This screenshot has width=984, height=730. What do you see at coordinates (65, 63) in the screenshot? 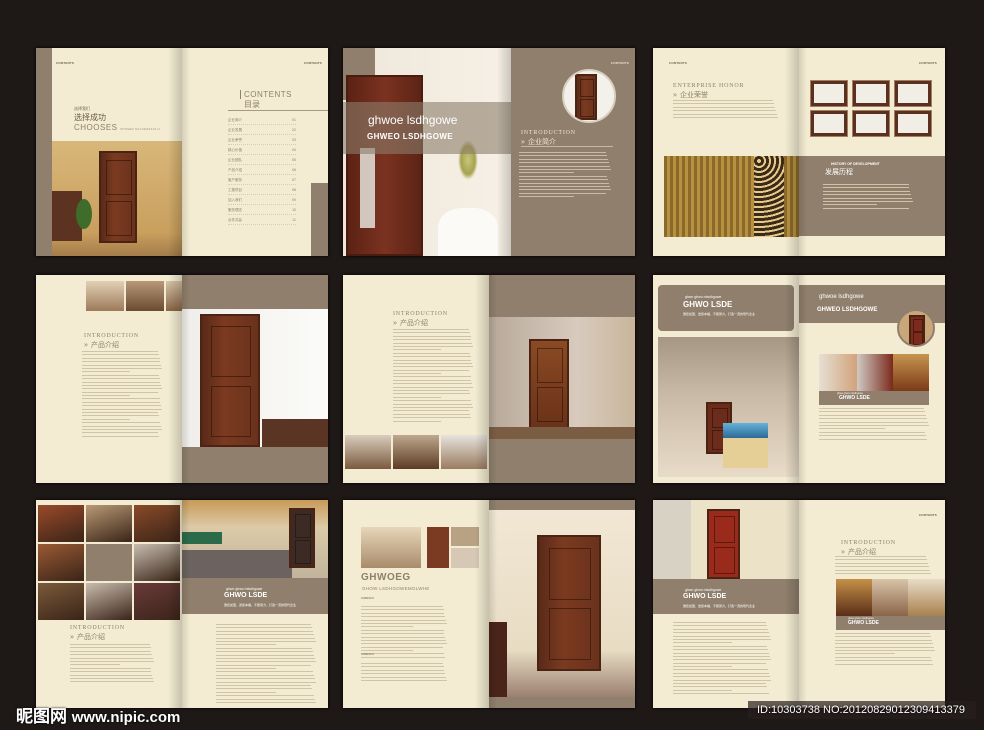
I see `logo: CONTENTS` at bounding box center [65, 63].